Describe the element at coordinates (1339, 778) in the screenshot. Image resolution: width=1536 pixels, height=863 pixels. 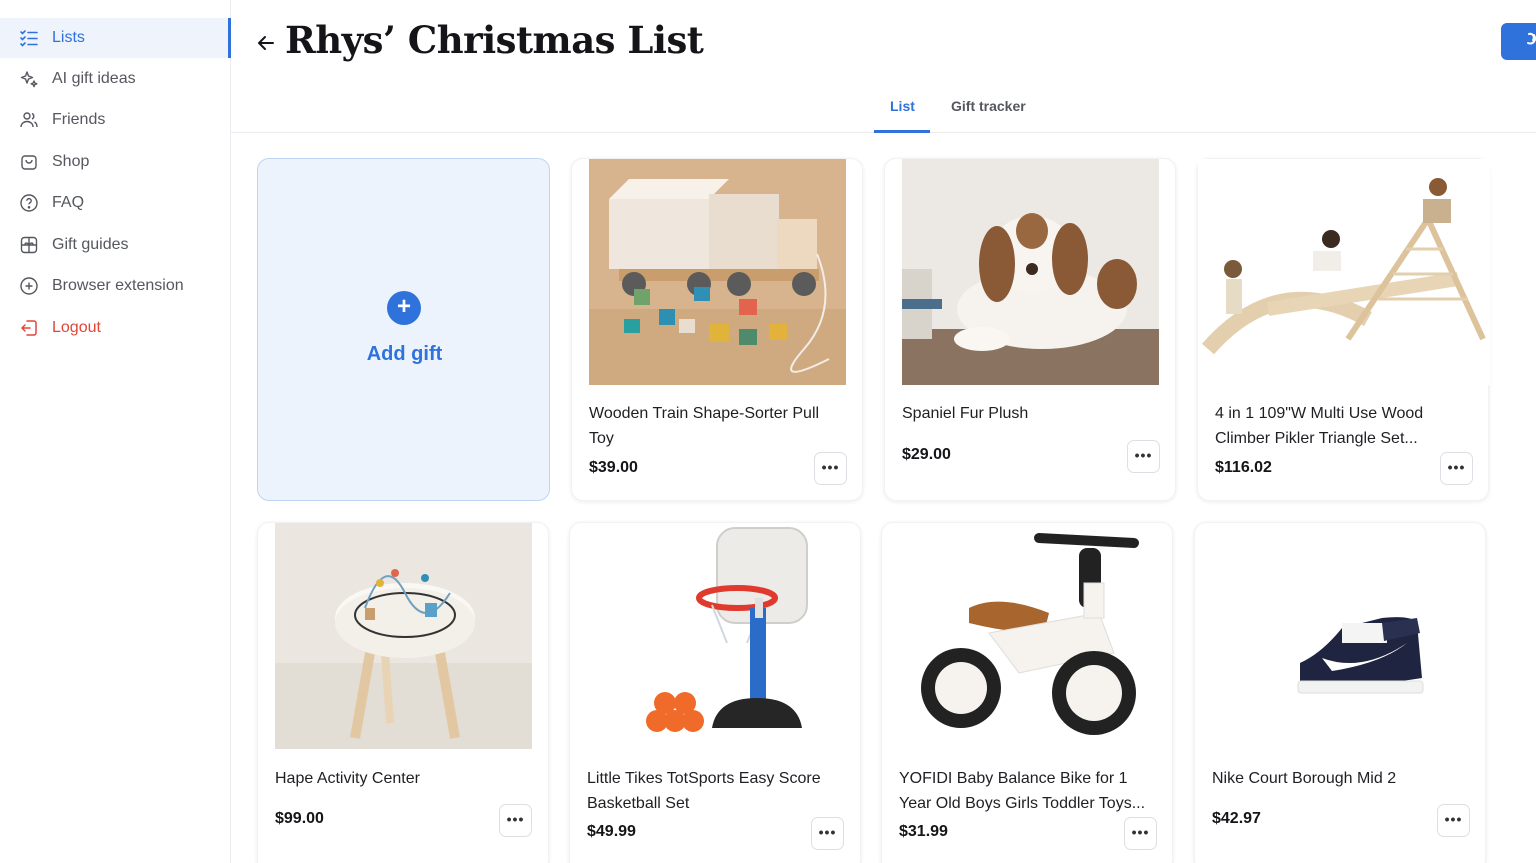
I see `gift-name: Nike Court Borough Mid 2` at that location.